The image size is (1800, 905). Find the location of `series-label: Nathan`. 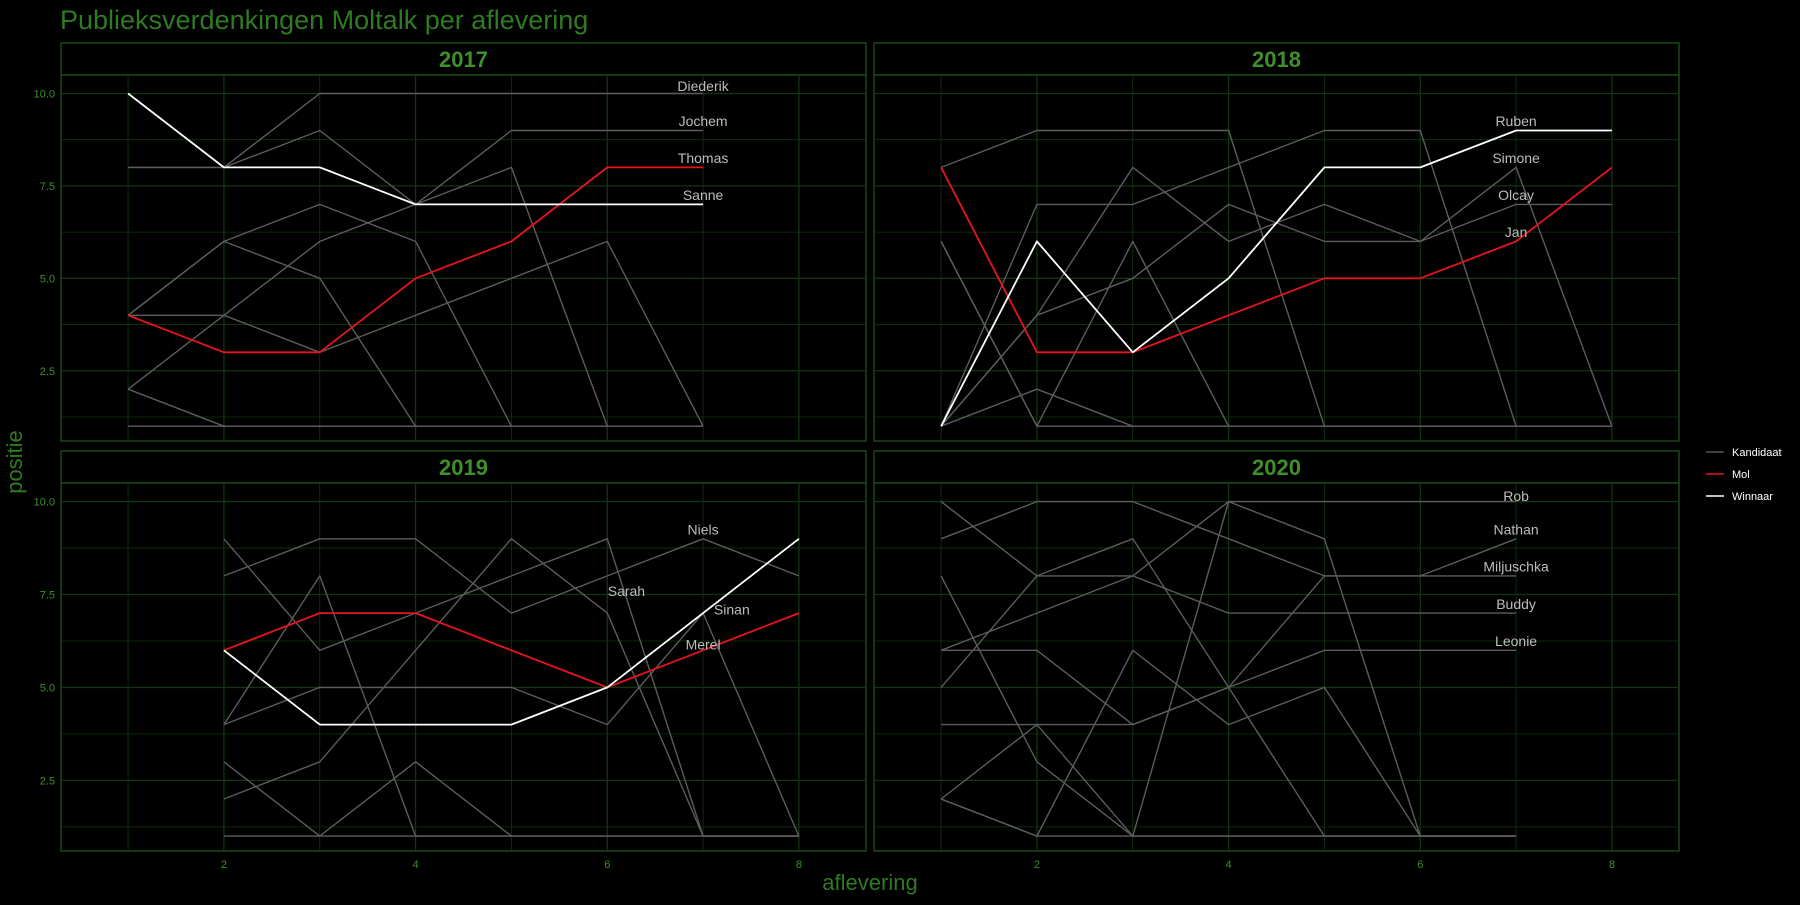

series-label: Nathan is located at coordinates (1516, 529).